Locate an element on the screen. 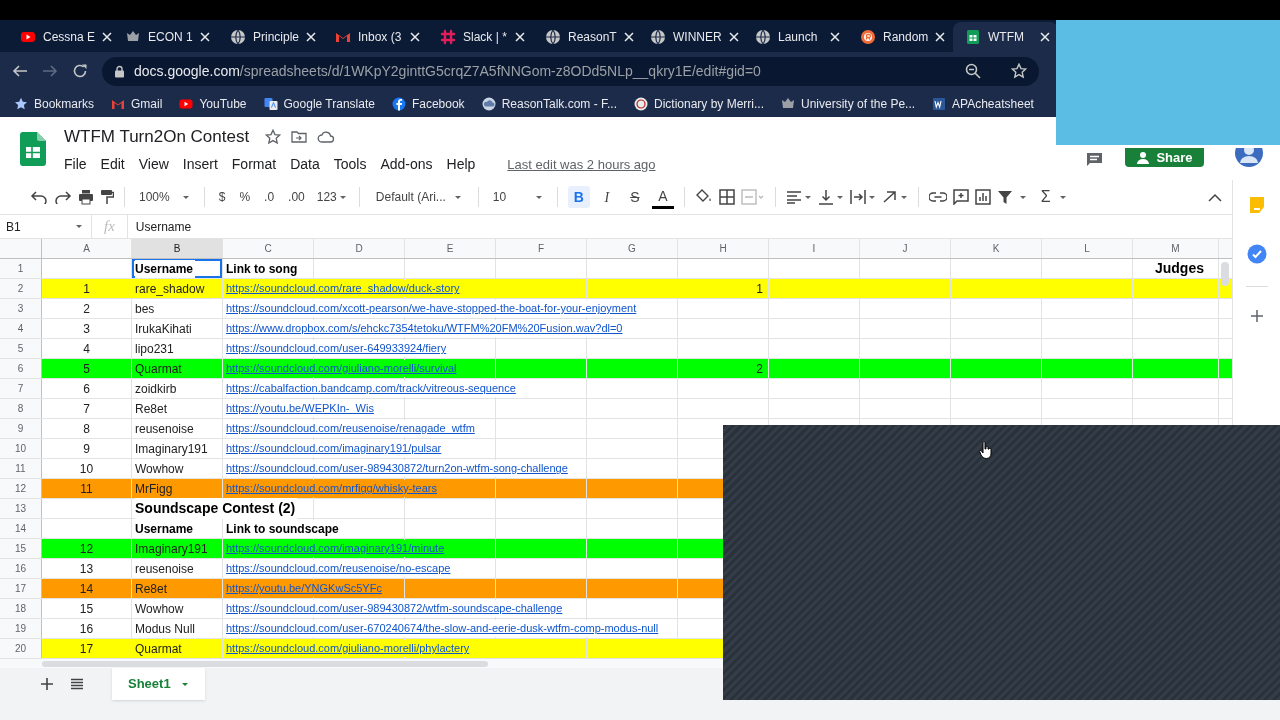  plus-icon is located at coordinates (1256, 316).